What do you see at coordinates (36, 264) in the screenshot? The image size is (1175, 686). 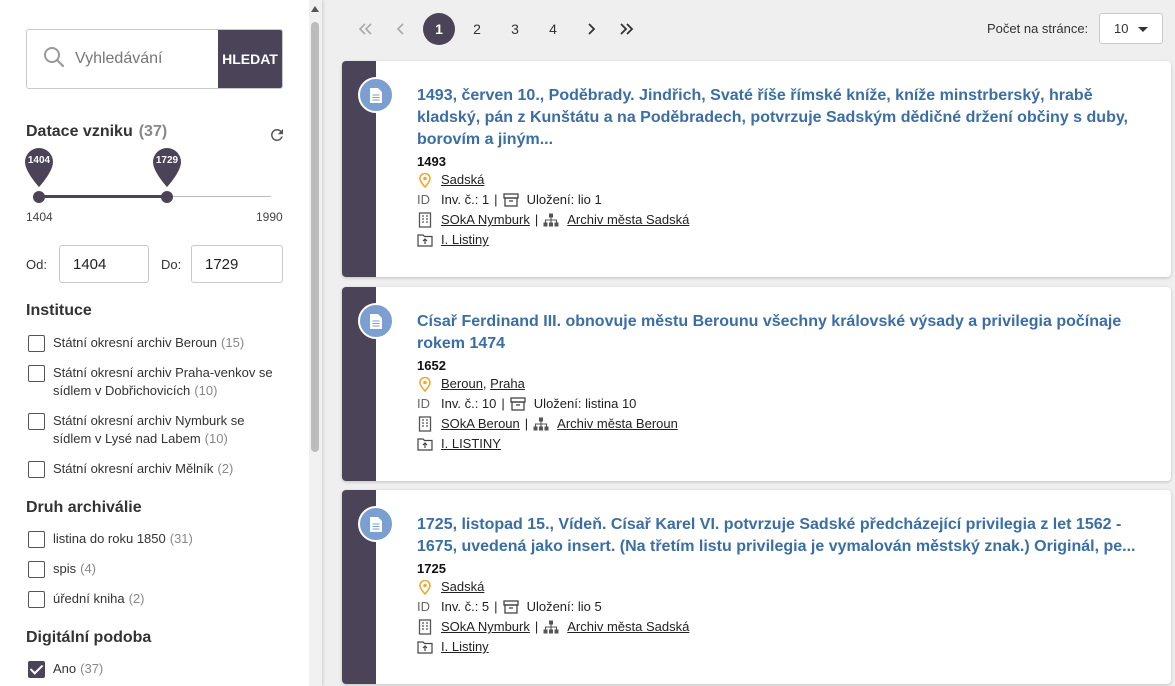 I see `from-label: Od:` at bounding box center [36, 264].